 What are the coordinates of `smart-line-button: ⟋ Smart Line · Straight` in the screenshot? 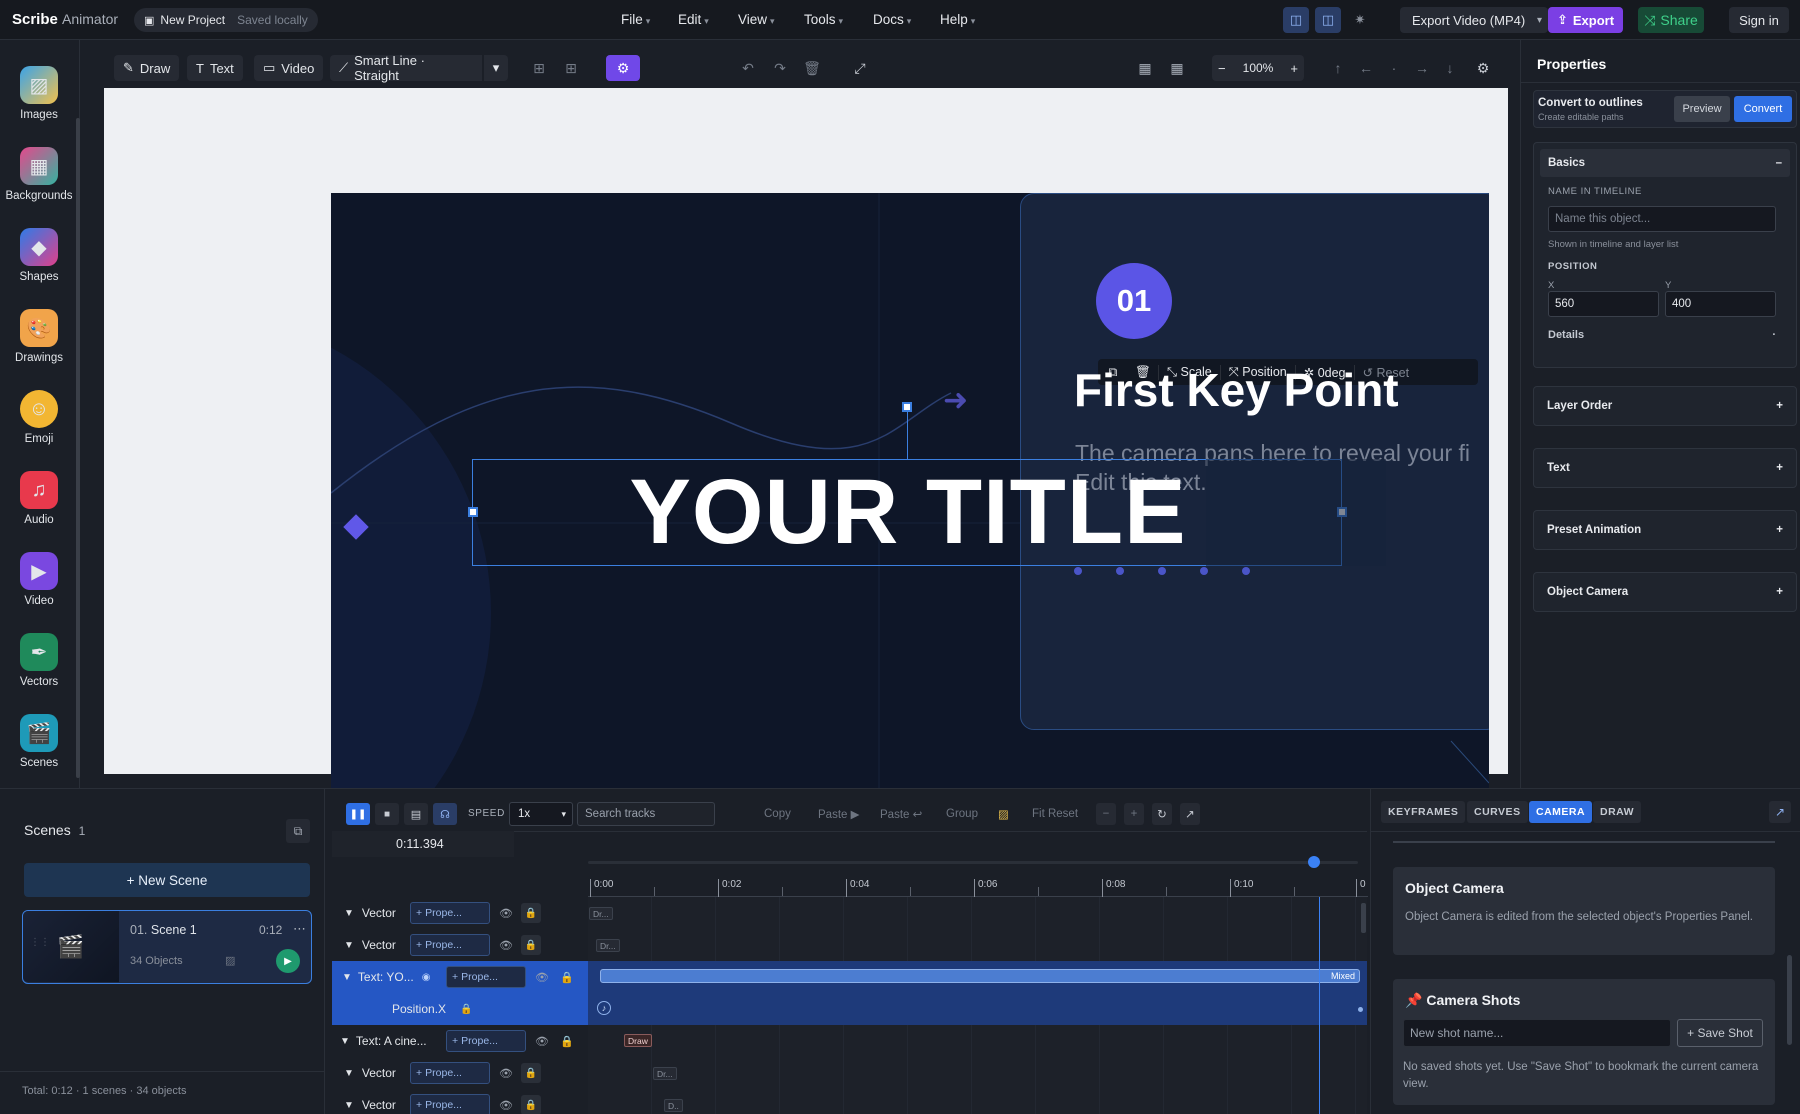 It's located at (406, 68).